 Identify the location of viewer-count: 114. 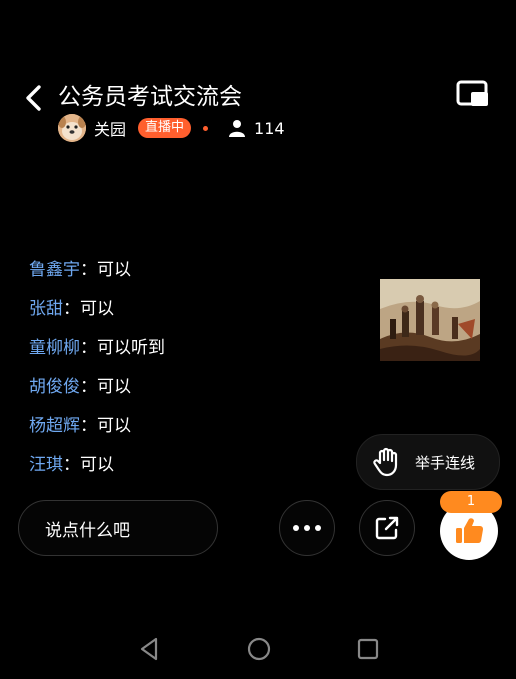
(256, 128).